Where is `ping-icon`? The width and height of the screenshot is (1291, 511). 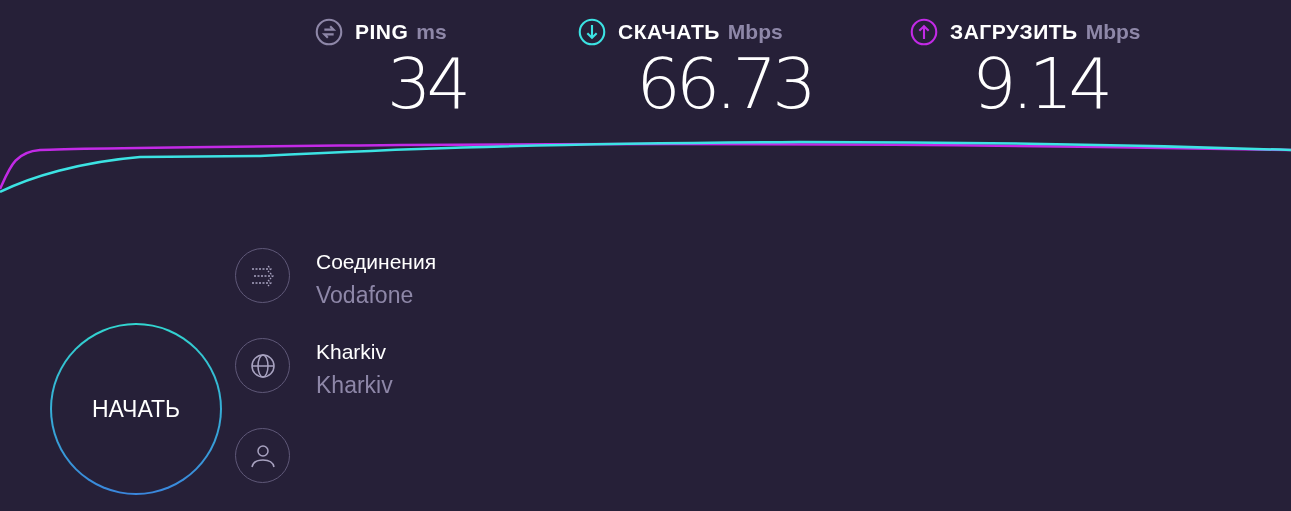
ping-icon is located at coordinates (329, 32).